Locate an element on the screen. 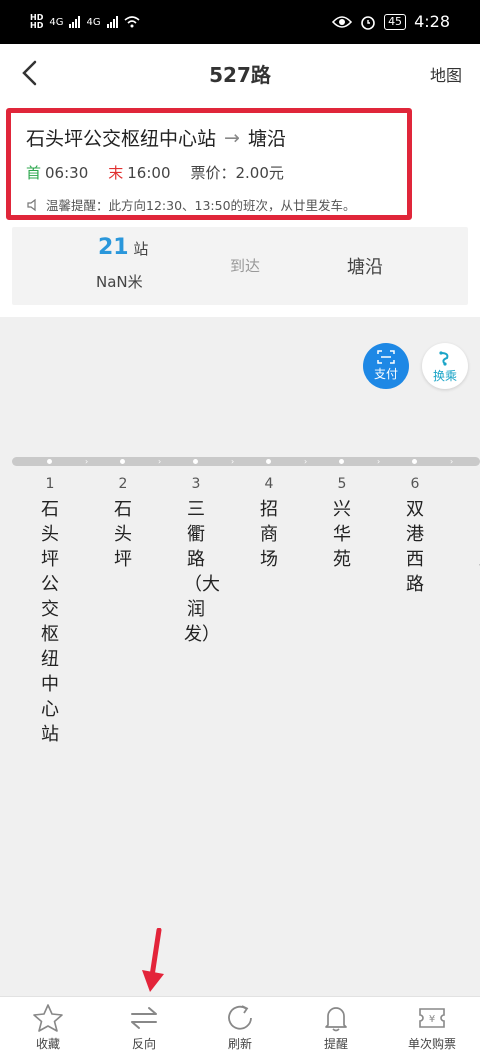  nav-reverse-label: 反向 is located at coordinates (143, 1044).